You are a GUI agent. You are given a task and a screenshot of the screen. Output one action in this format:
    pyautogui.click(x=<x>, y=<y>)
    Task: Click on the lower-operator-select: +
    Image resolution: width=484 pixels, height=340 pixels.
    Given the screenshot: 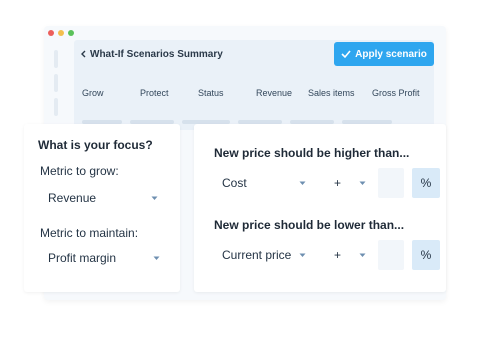 What is the action you would take?
    pyautogui.click(x=350, y=255)
    